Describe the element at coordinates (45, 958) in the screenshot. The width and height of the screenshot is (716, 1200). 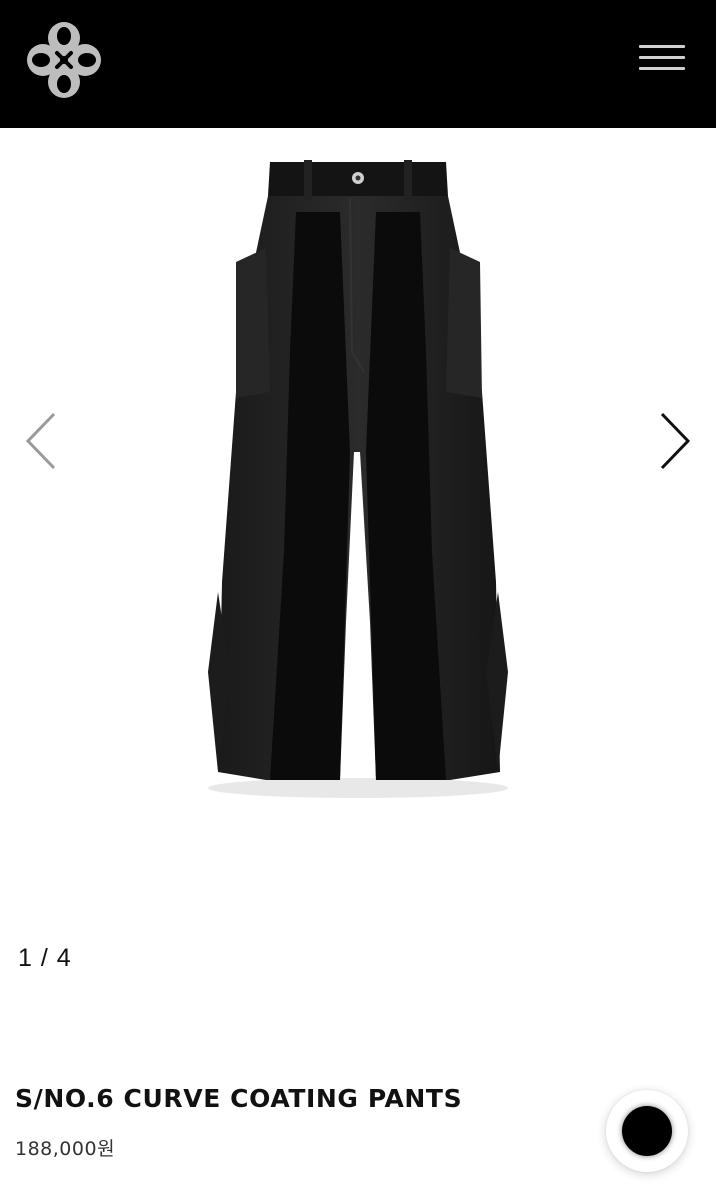
I see `image-counter: 1 / 4` at that location.